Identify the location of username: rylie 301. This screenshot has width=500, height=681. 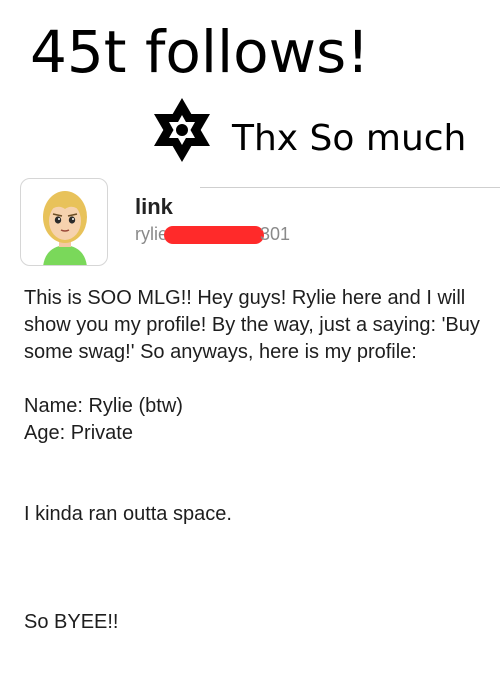
(212, 234).